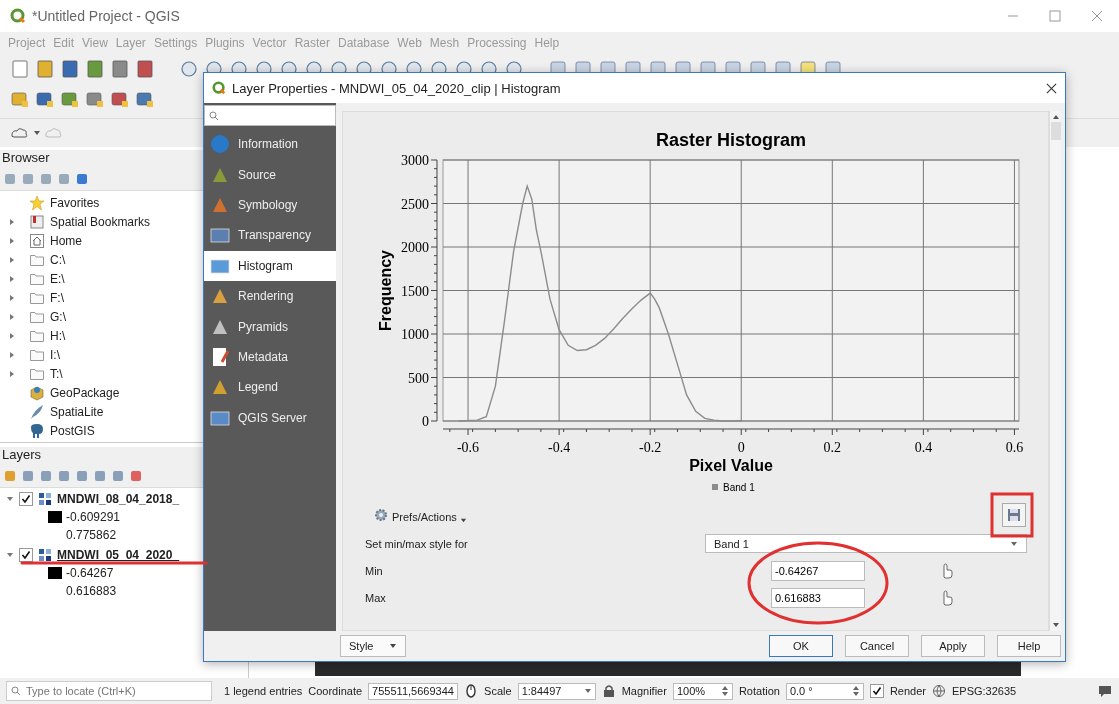  Describe the element at coordinates (91, 591) in the screenshot. I see `legend-value: 0.616883` at that location.